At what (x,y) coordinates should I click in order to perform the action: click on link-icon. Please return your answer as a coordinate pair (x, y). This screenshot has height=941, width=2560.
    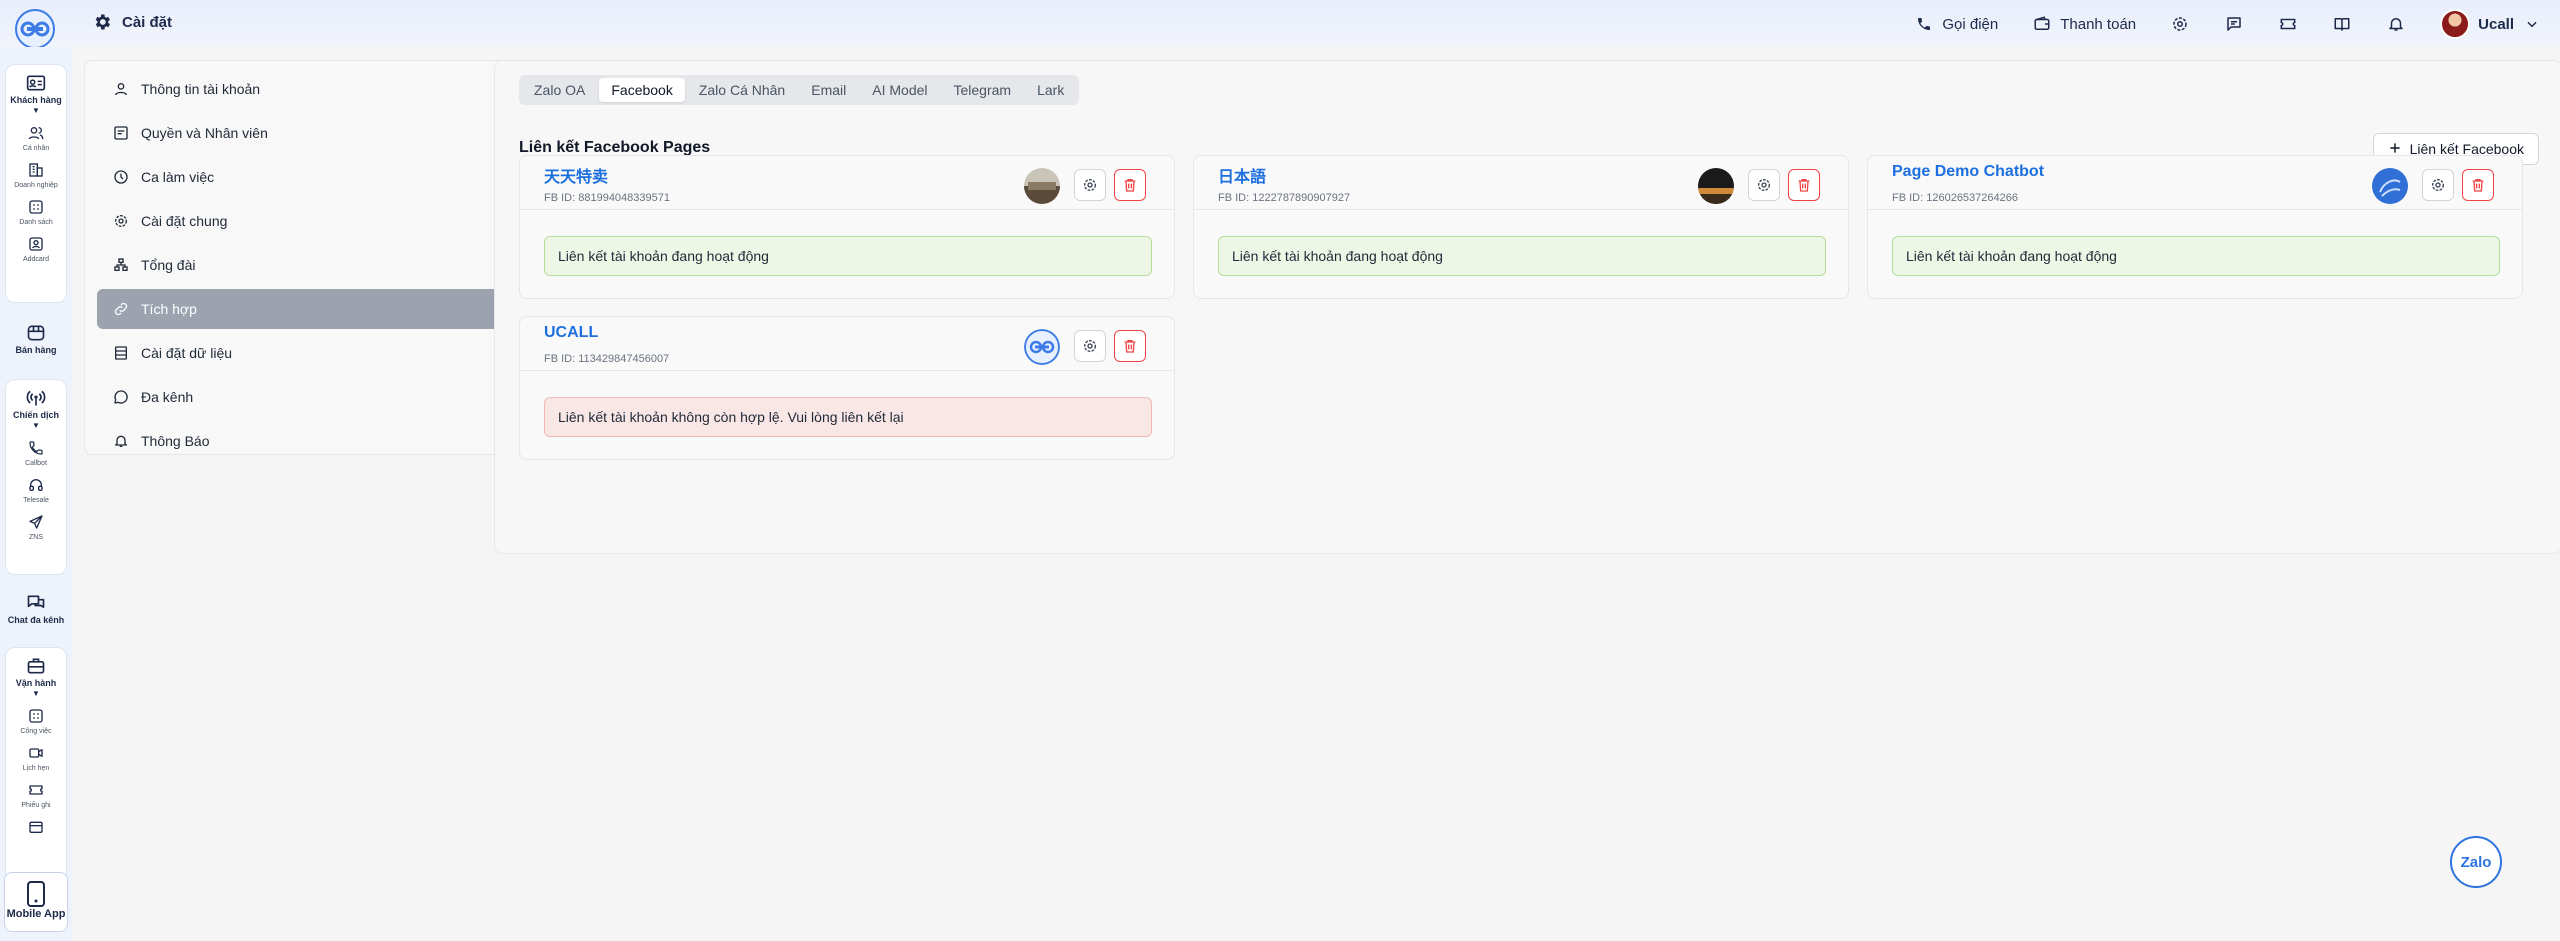
    Looking at the image, I should click on (121, 309).